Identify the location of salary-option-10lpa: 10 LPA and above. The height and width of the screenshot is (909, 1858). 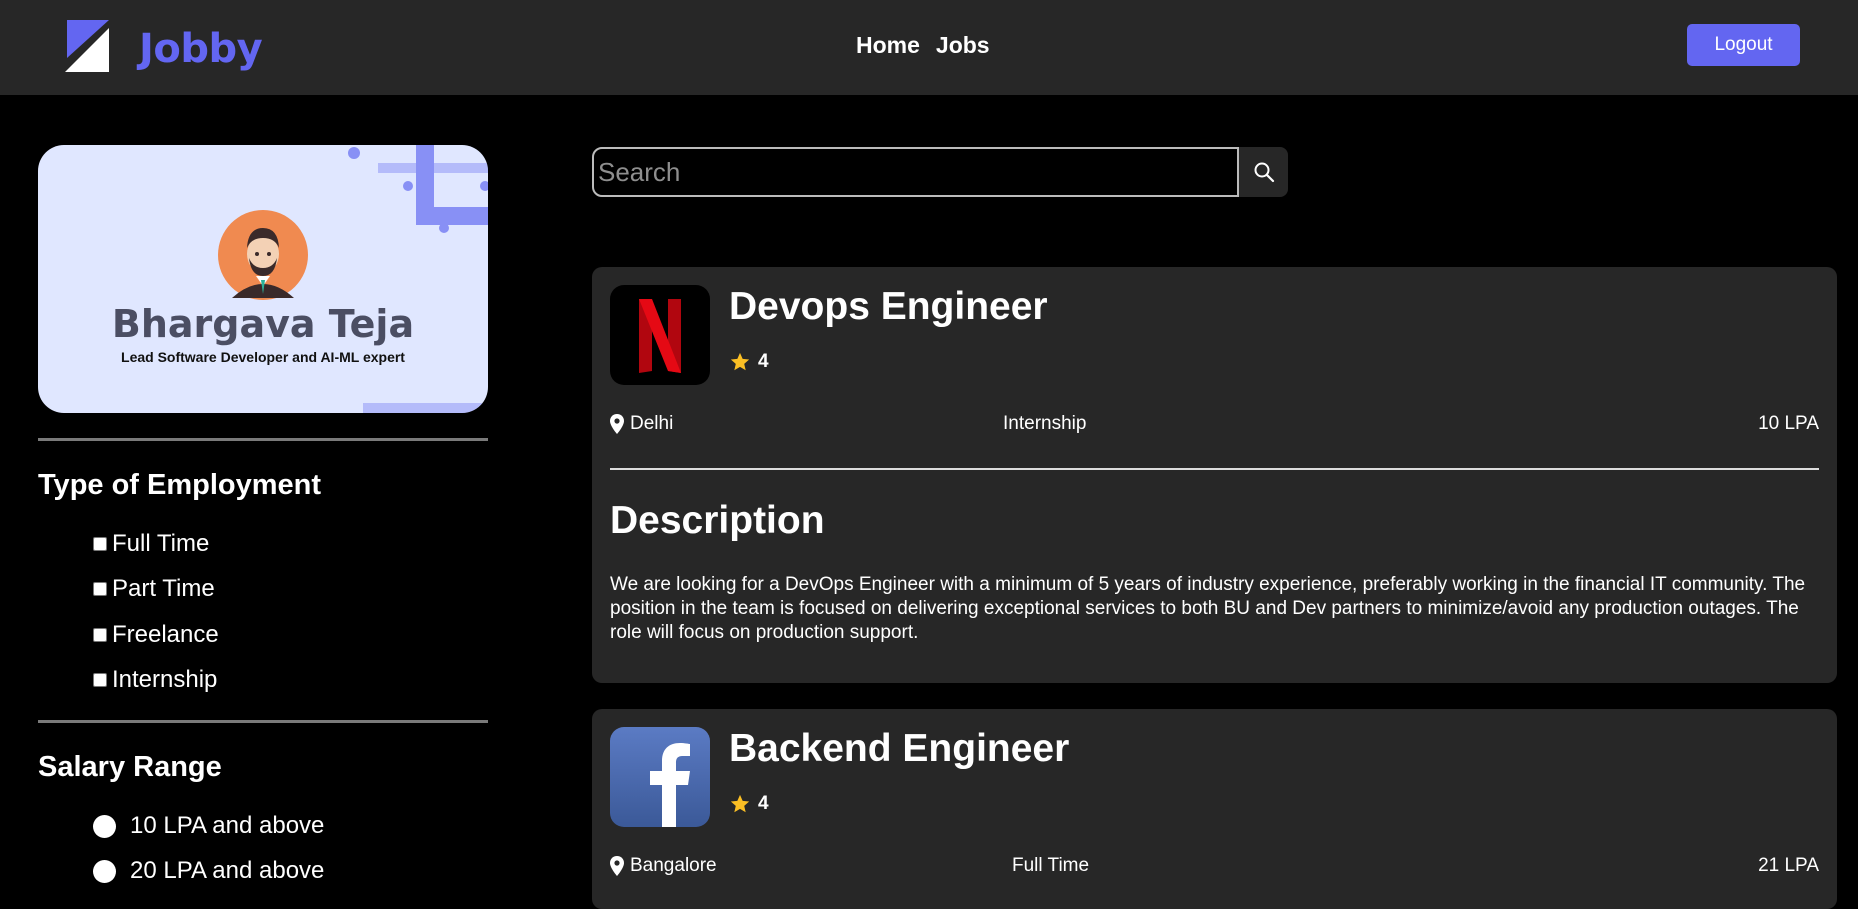
(208, 826).